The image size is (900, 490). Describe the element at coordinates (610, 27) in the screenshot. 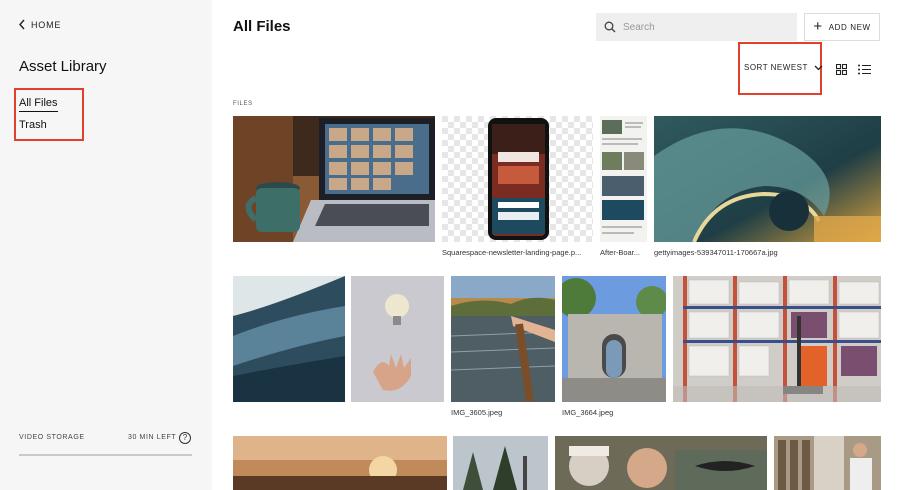

I see `search-icon` at that location.